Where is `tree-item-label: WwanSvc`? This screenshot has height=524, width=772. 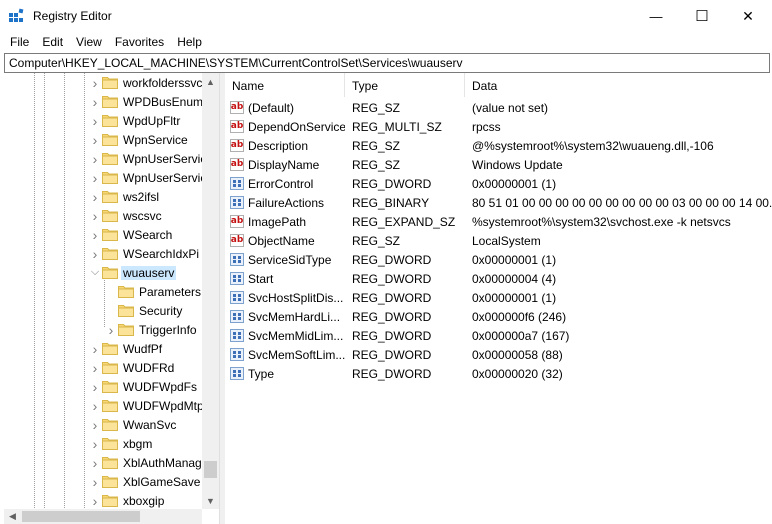 tree-item-label: WwanSvc is located at coordinates (150, 424).